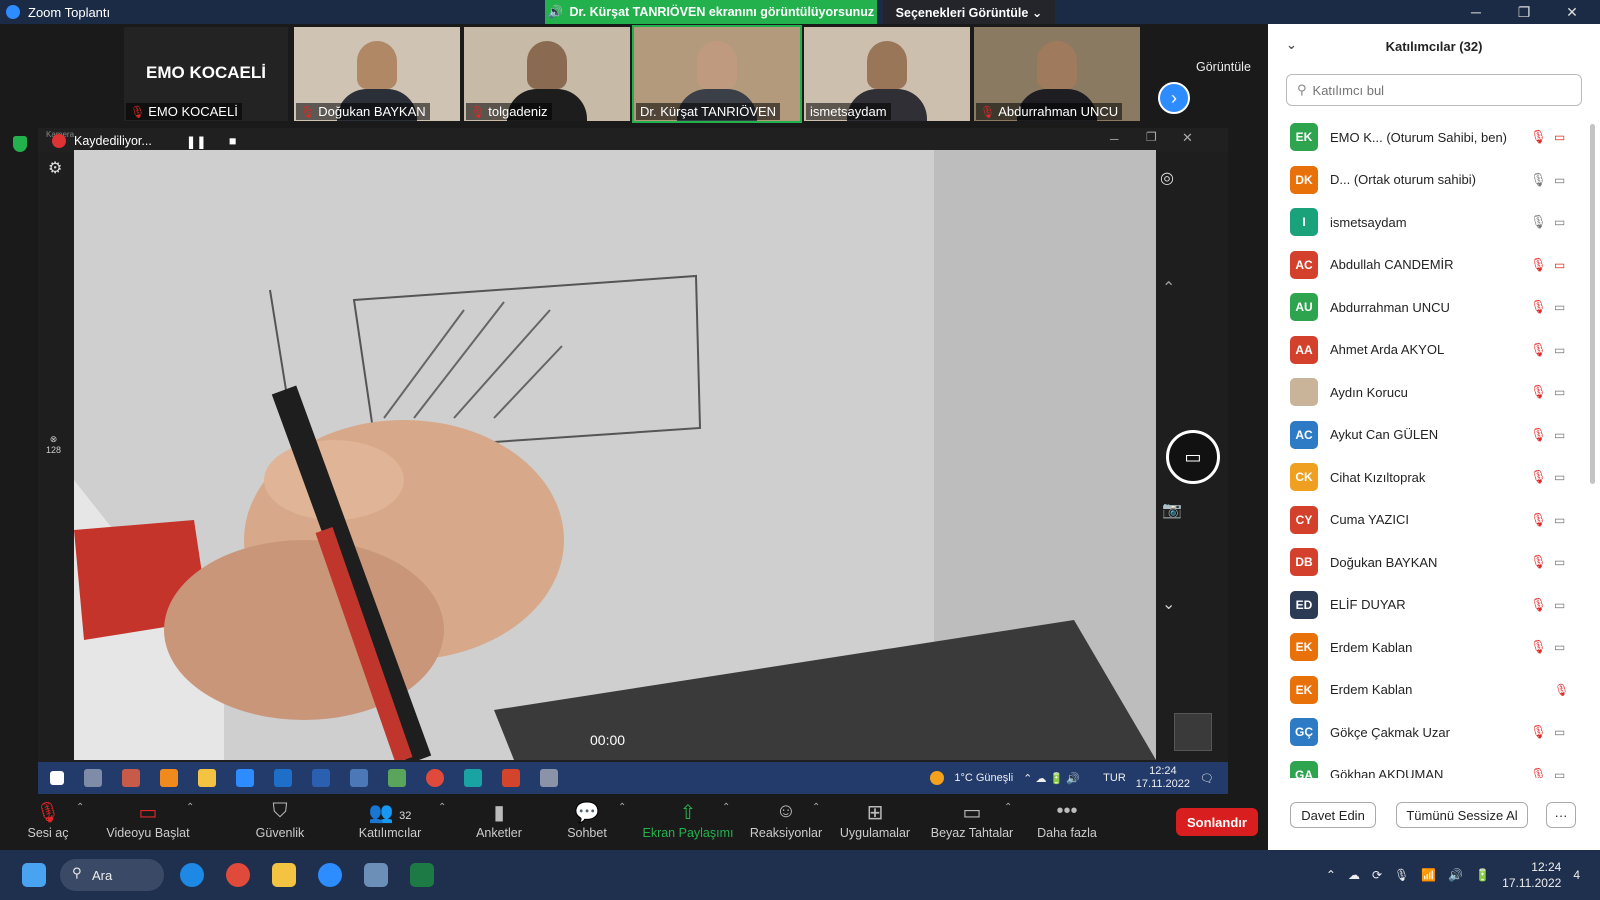  Describe the element at coordinates (1576, 875) in the screenshot. I see `notification-count: 4` at that location.